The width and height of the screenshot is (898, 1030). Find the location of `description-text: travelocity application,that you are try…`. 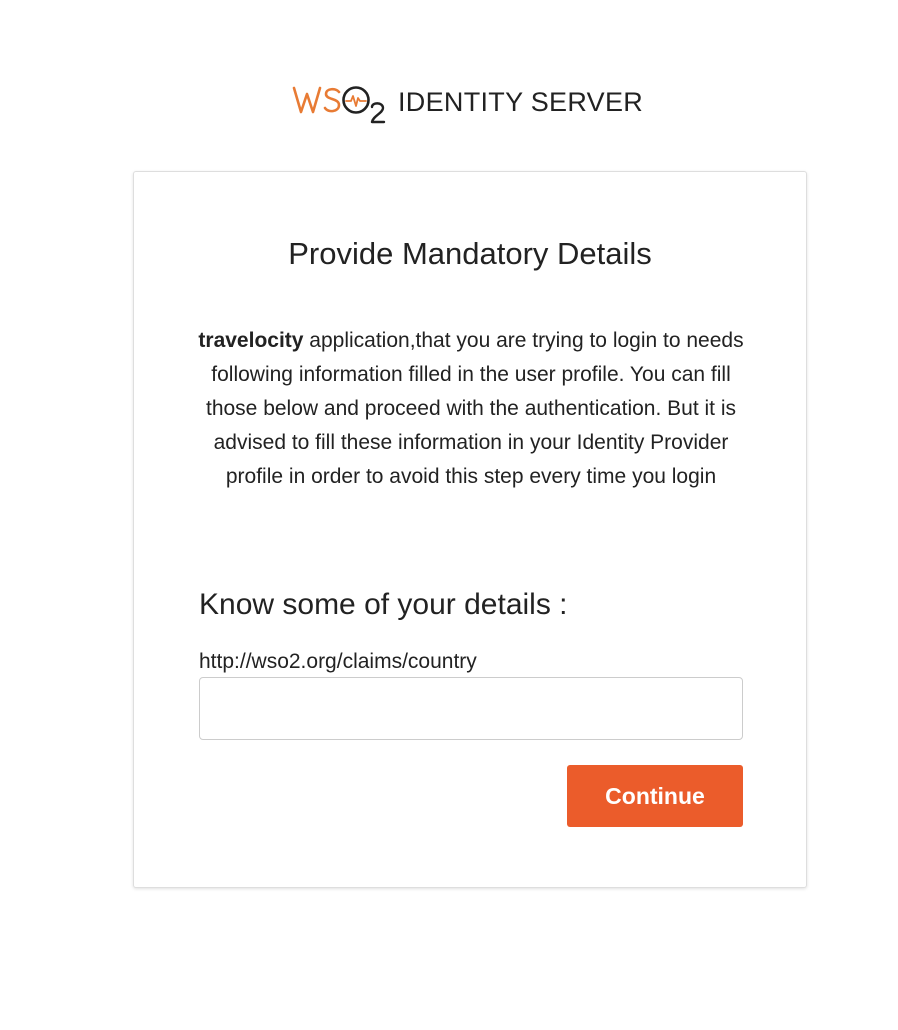

description-text: travelocity application,that you are try… is located at coordinates (471, 409).